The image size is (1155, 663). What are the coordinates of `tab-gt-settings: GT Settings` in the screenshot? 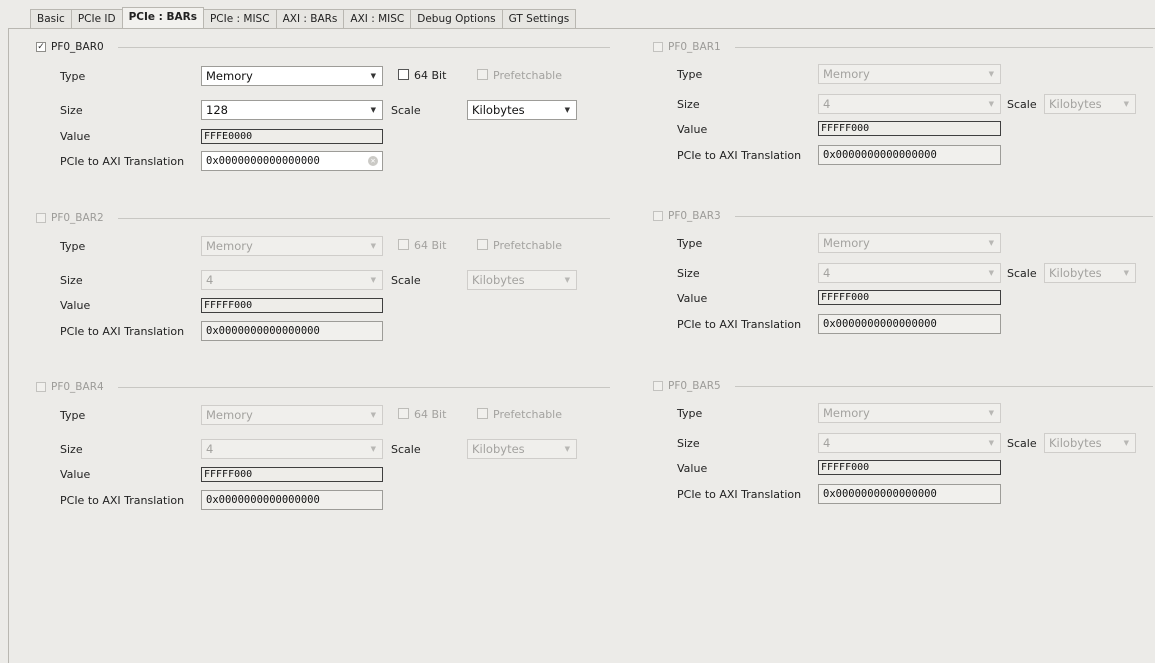 It's located at (539, 18).